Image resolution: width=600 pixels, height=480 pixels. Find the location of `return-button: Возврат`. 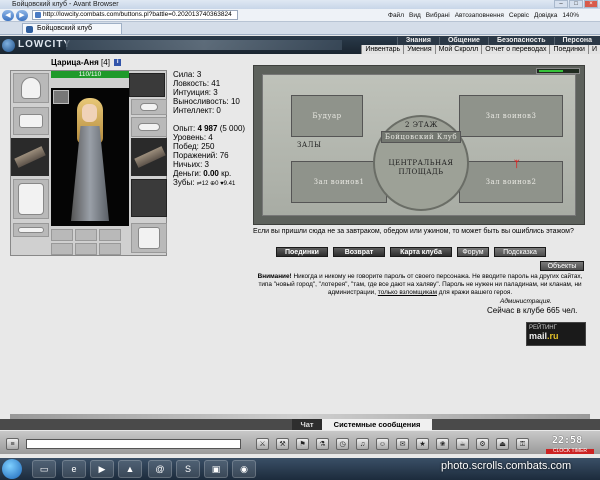

return-button: Возврат is located at coordinates (359, 252).